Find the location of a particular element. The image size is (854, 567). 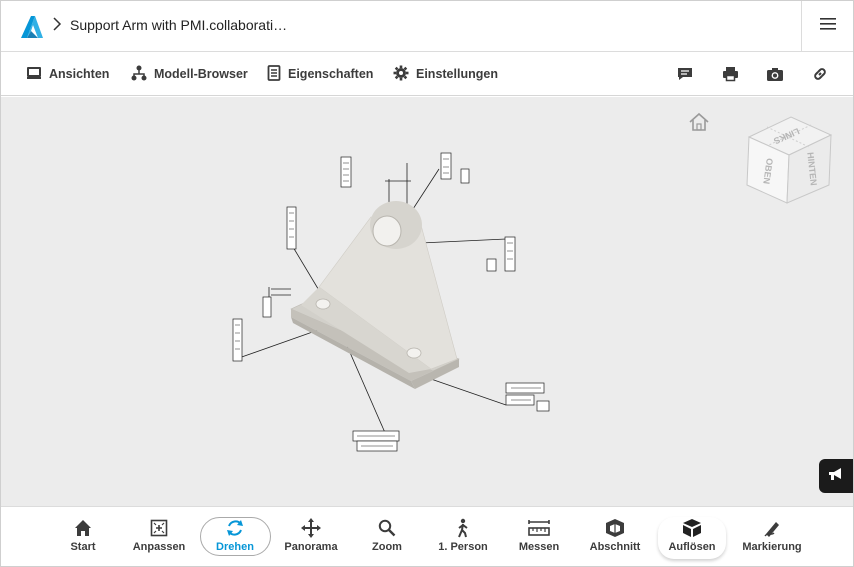

tool-pan-label: Panorama is located at coordinates (311, 547).